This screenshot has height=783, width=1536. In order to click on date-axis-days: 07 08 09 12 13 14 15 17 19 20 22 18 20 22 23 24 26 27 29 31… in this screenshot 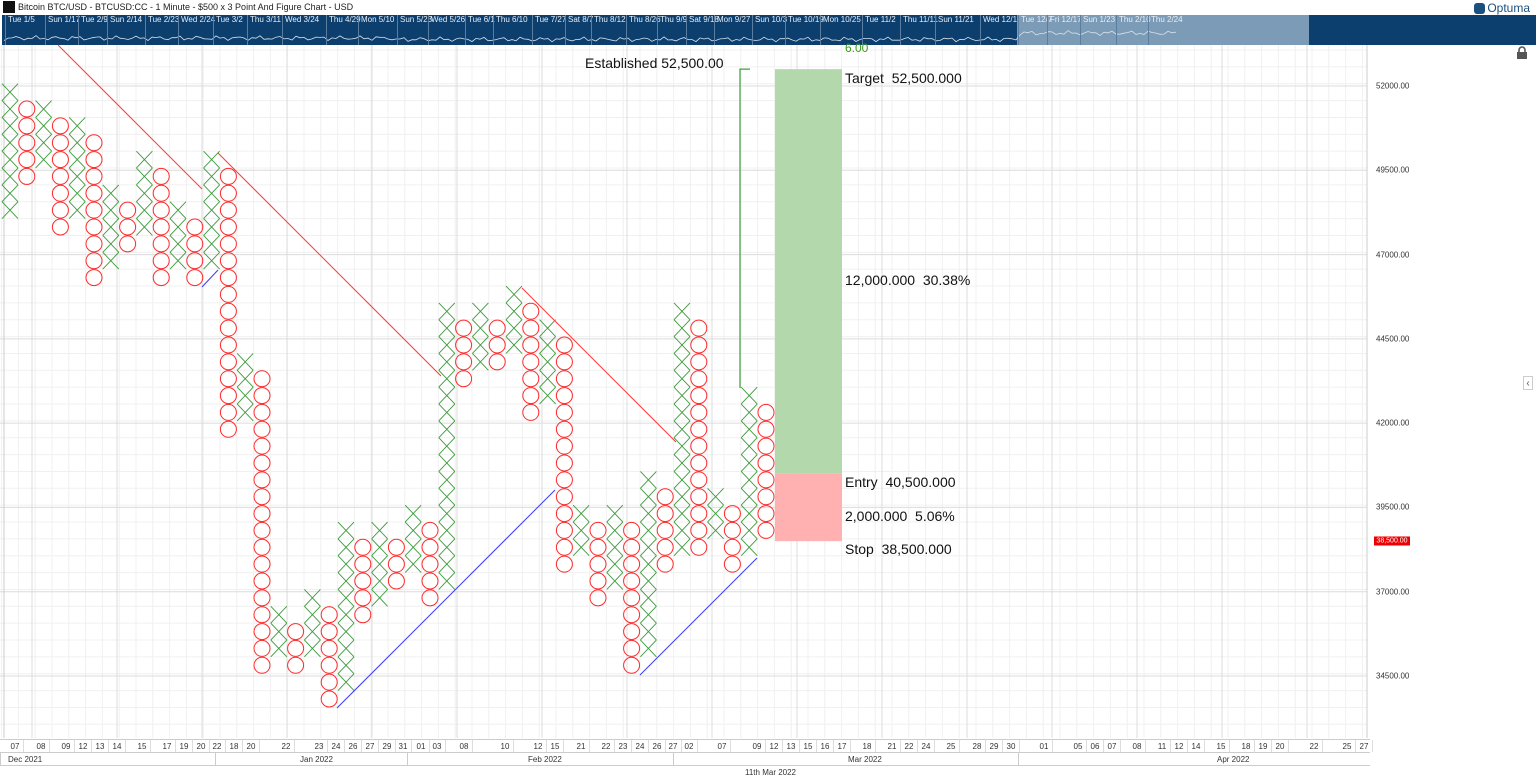, I will do `click(686, 746)`.